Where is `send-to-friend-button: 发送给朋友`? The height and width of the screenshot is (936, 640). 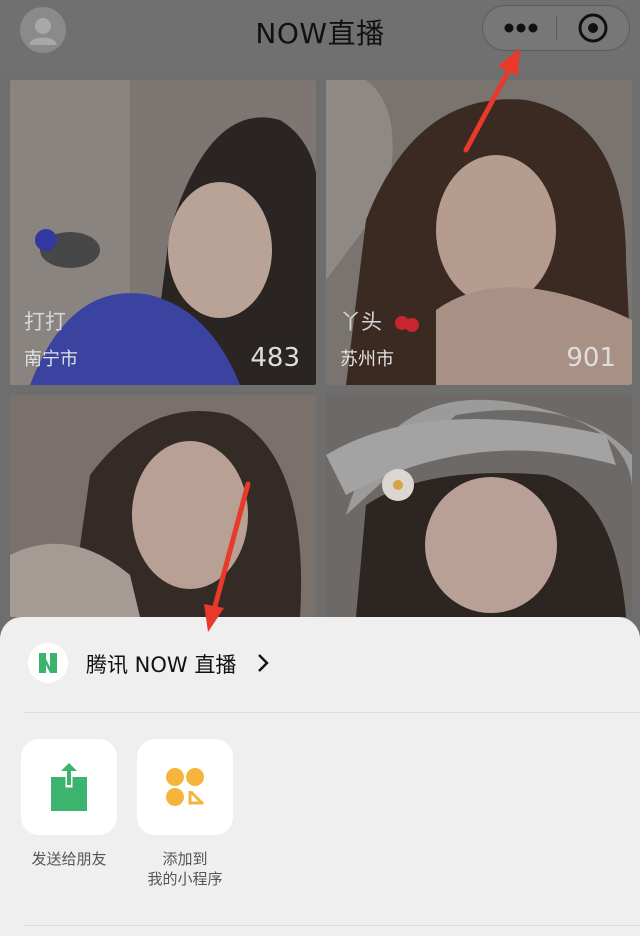 send-to-friend-button: 发送给朋友 is located at coordinates (69, 804).